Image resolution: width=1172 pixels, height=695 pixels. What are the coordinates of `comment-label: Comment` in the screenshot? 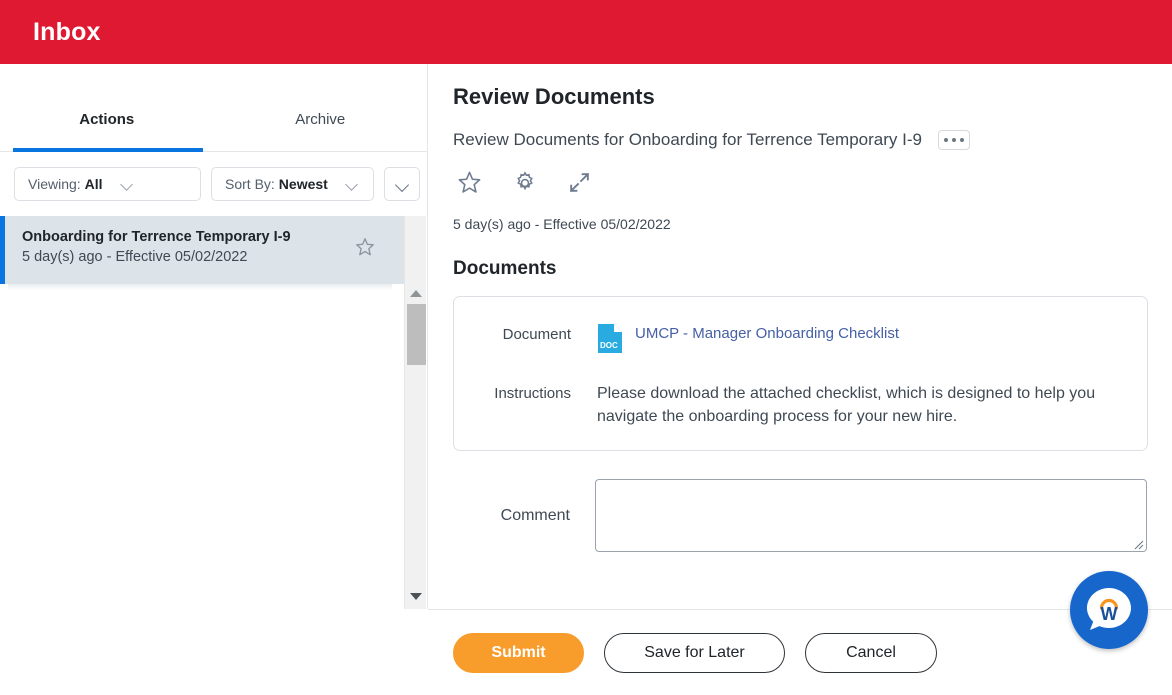 It's located at (535, 515).